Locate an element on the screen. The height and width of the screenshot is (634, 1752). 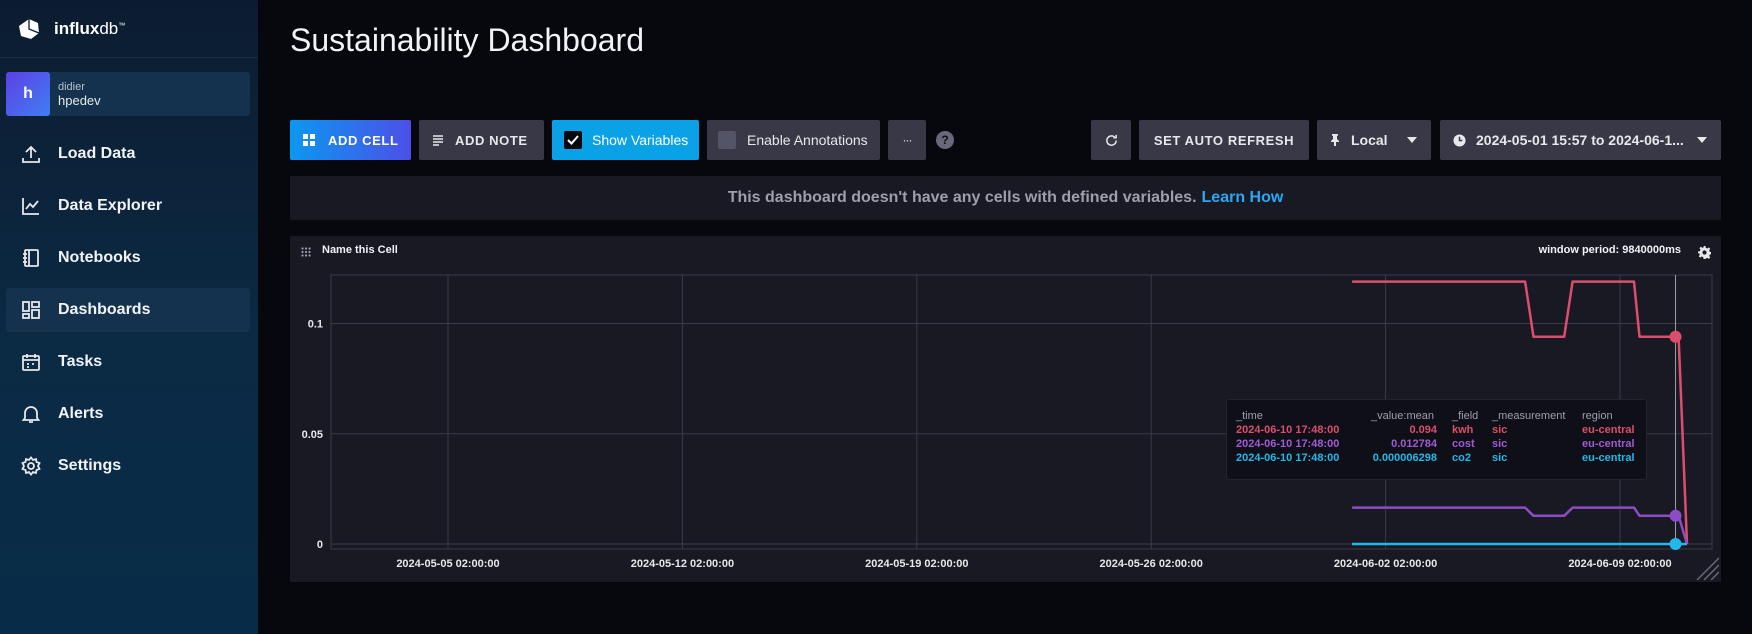
sidebar-item-settings: Settings is located at coordinates (128, 466).